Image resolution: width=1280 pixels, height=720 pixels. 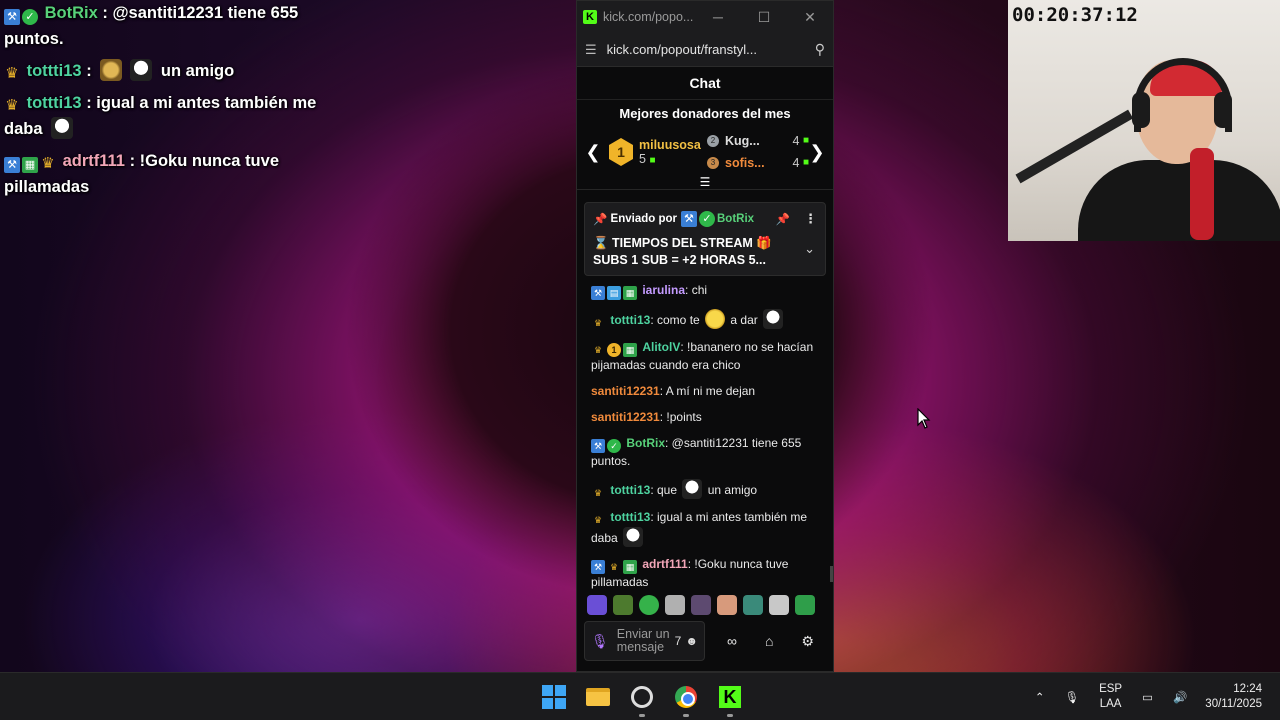 What do you see at coordinates (783, 219) in the screenshot?
I see `pin-icon: 📌` at bounding box center [783, 219].